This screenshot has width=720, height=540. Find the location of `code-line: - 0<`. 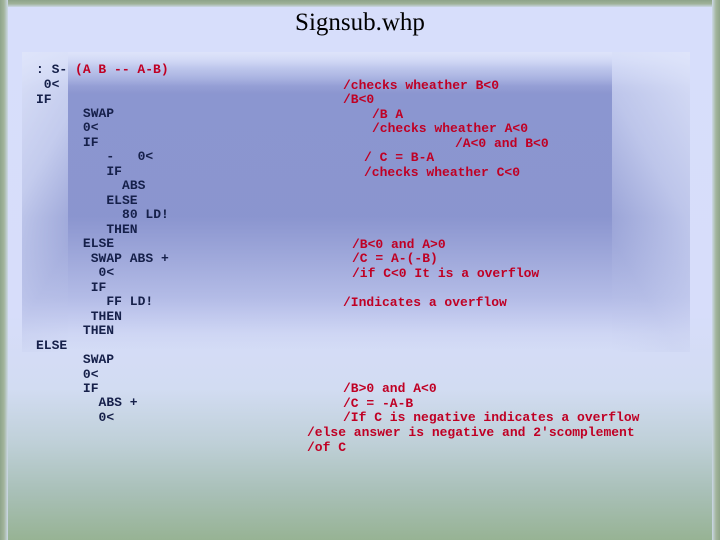

code-line: - 0< is located at coordinates (130, 156).